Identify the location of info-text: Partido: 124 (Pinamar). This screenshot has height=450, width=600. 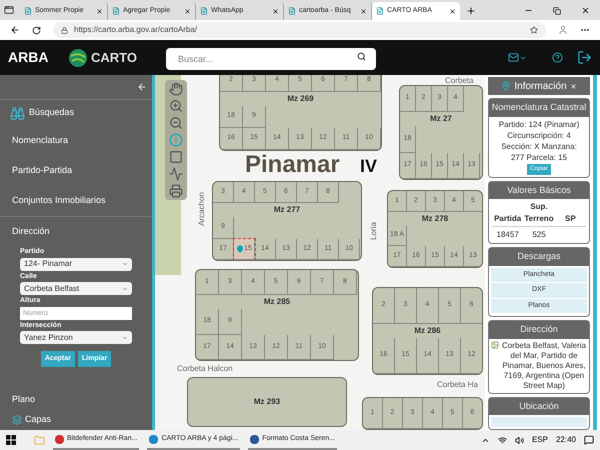
(539, 124).